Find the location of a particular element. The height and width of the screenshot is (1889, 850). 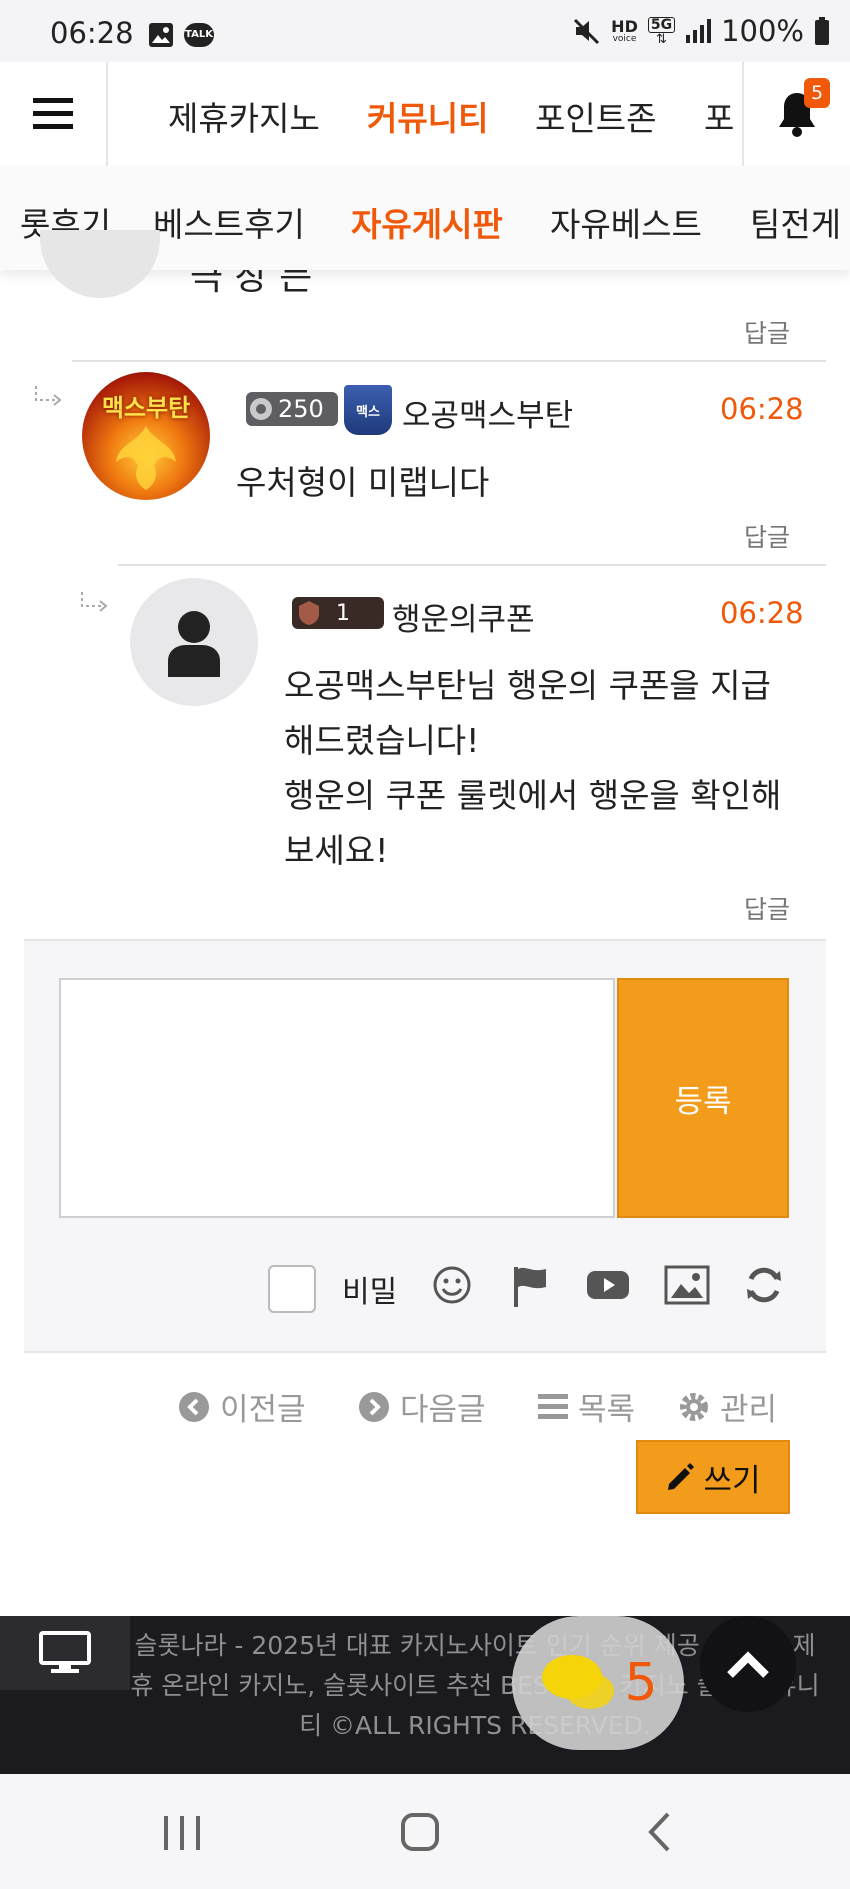

partial-comment-text: 극 장 든 is located at coordinates (251, 282).